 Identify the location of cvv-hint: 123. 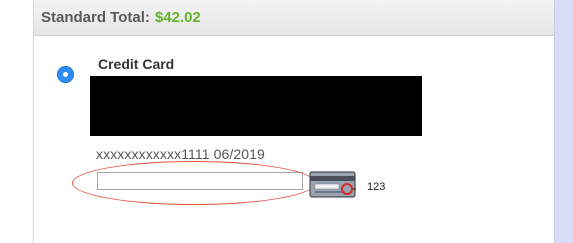
(376, 187).